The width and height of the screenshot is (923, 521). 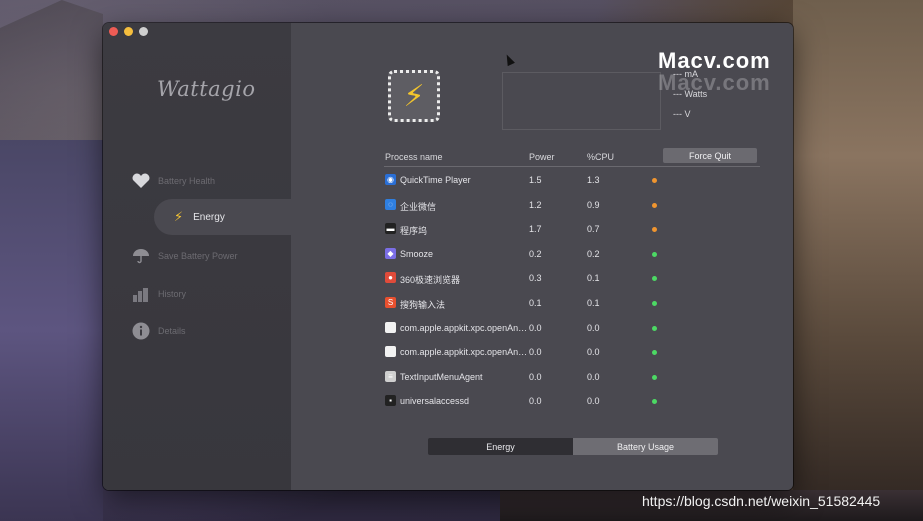 What do you see at coordinates (593, 180) in the screenshot?
I see `process-cpu: 1.3` at bounding box center [593, 180].